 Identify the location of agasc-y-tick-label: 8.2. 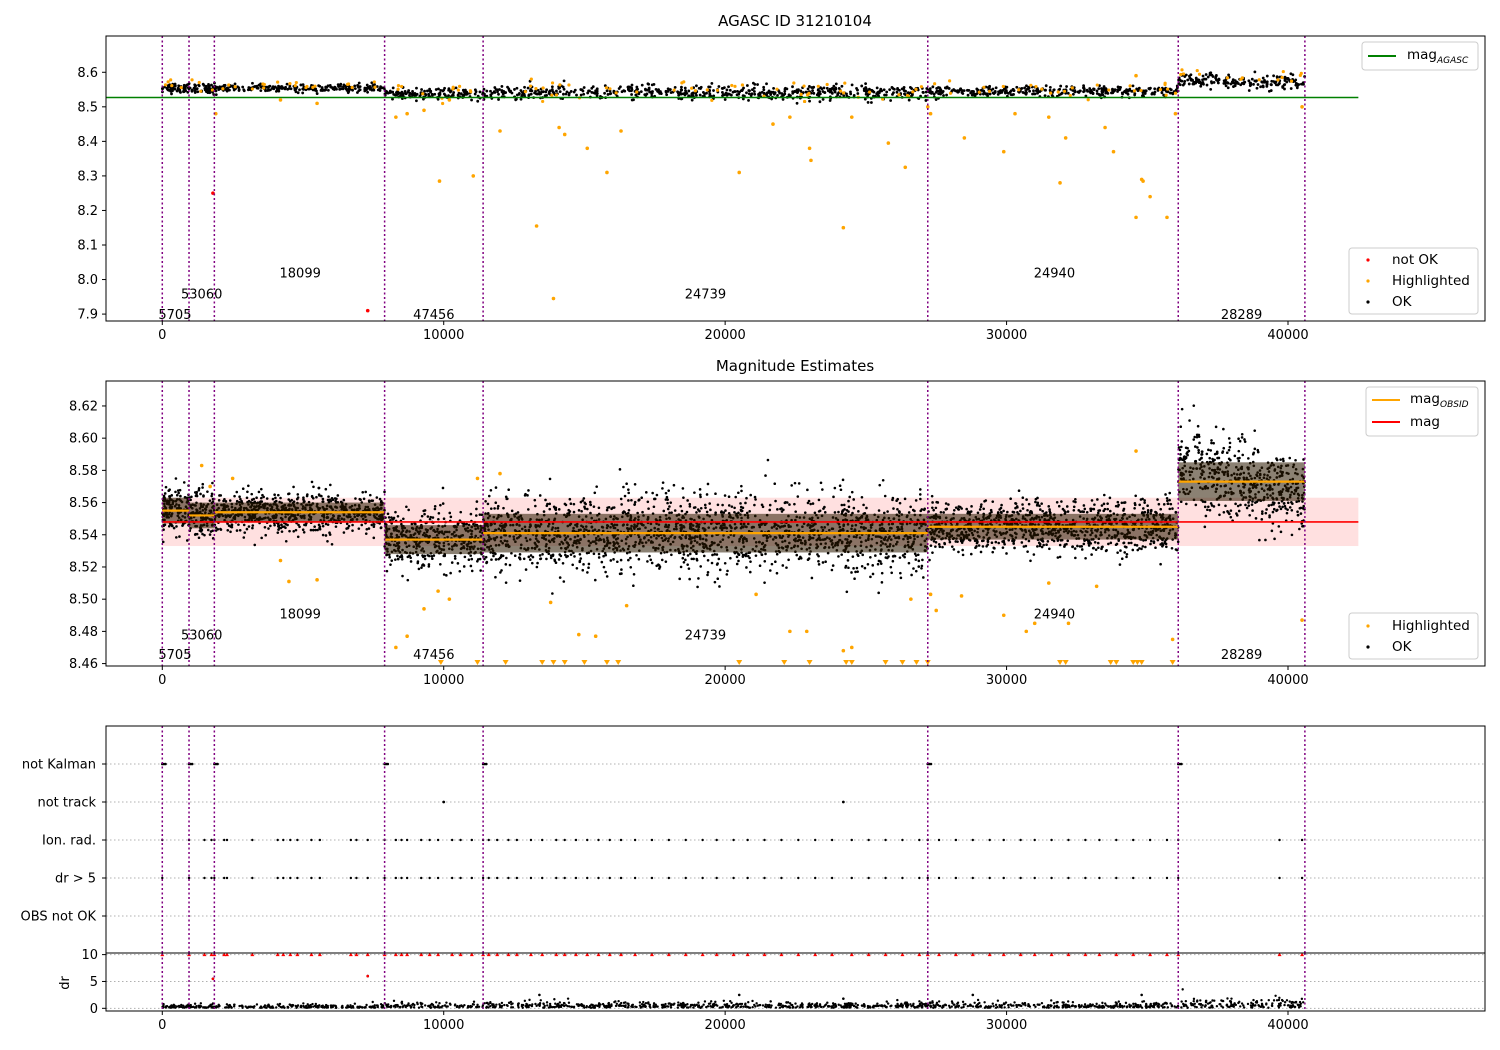
(87, 211).